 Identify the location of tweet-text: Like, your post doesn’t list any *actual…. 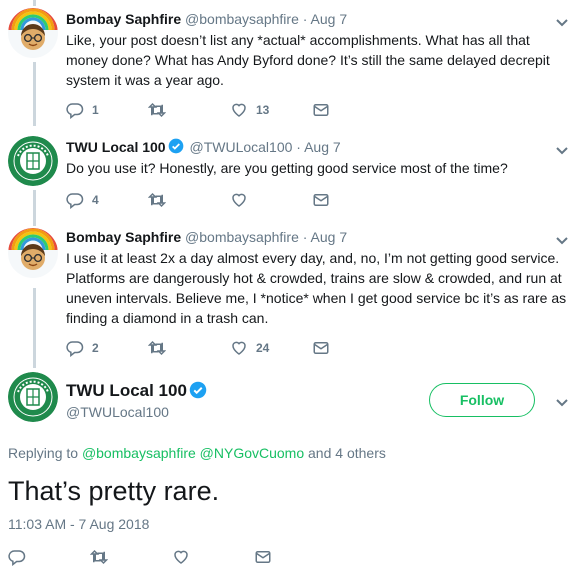
(308, 60).